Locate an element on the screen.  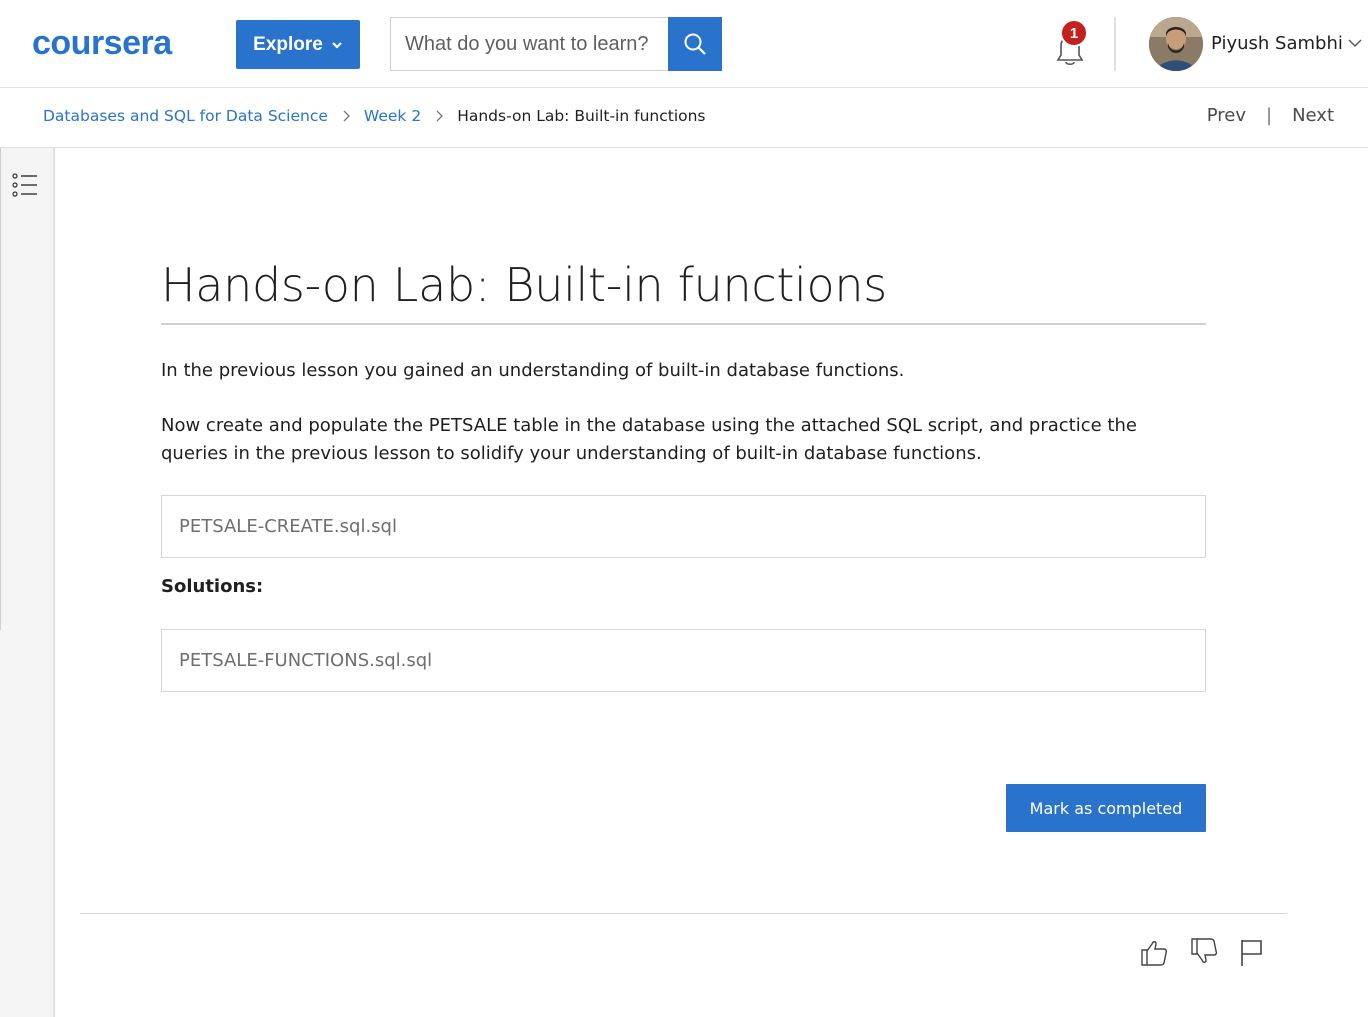
thumbs-up-icon is located at coordinates (1154, 952).